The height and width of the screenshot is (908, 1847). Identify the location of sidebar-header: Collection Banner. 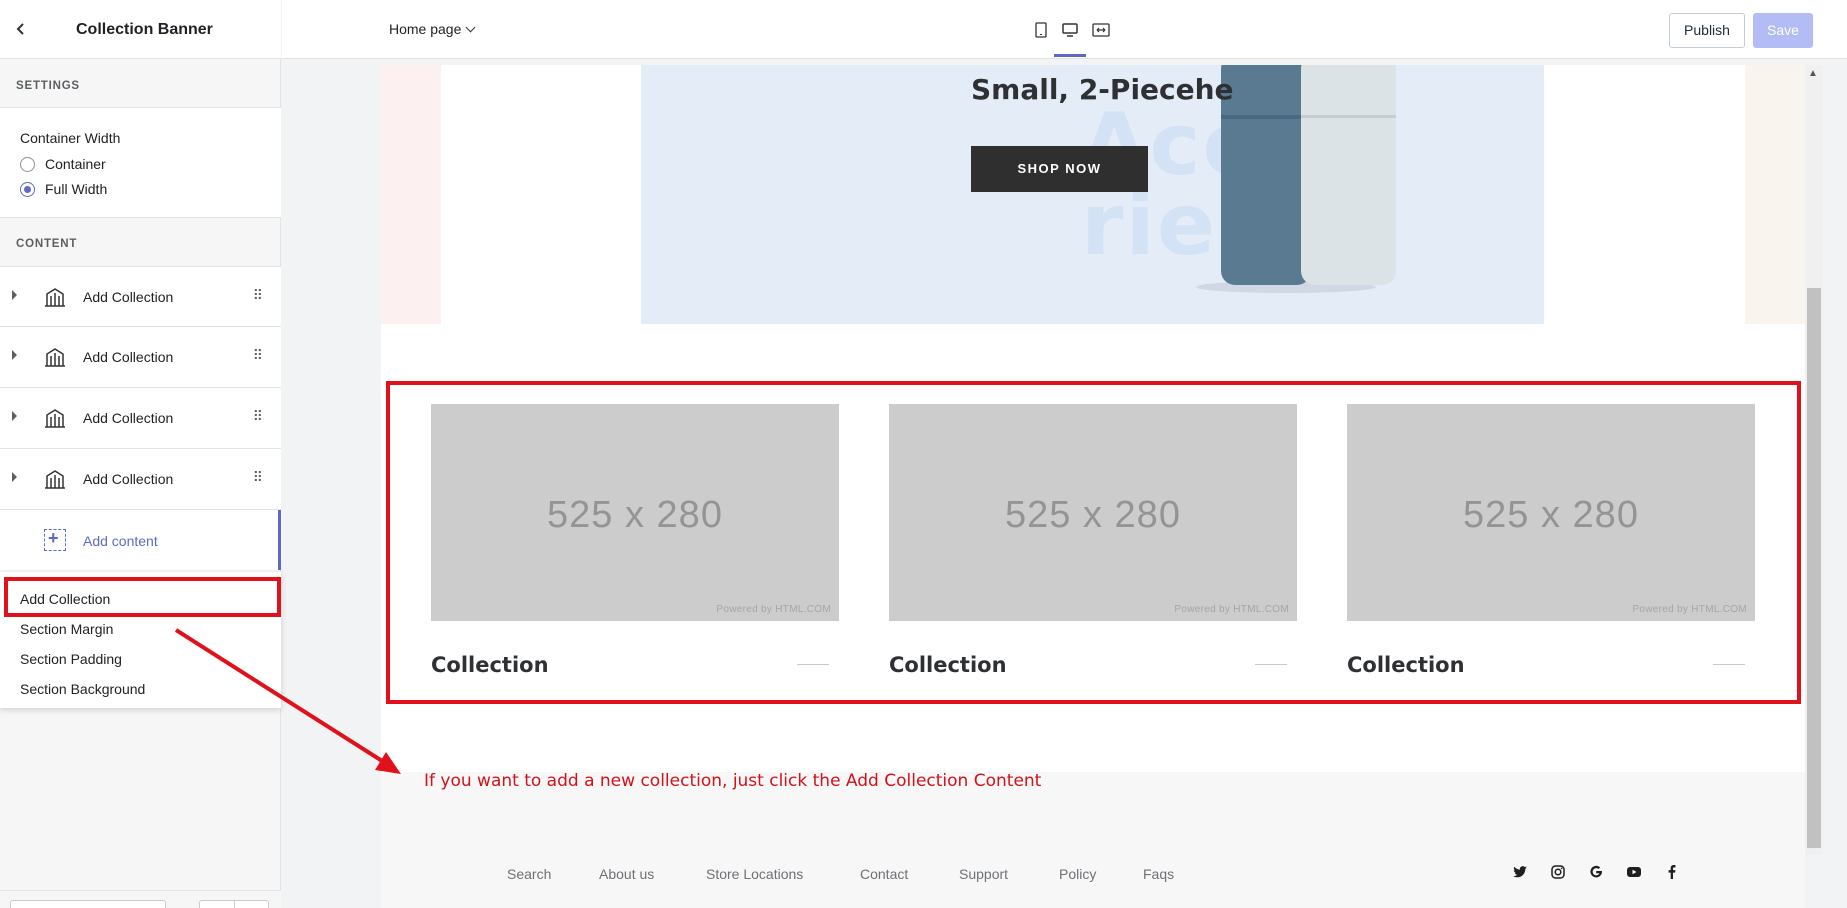
(140, 29).